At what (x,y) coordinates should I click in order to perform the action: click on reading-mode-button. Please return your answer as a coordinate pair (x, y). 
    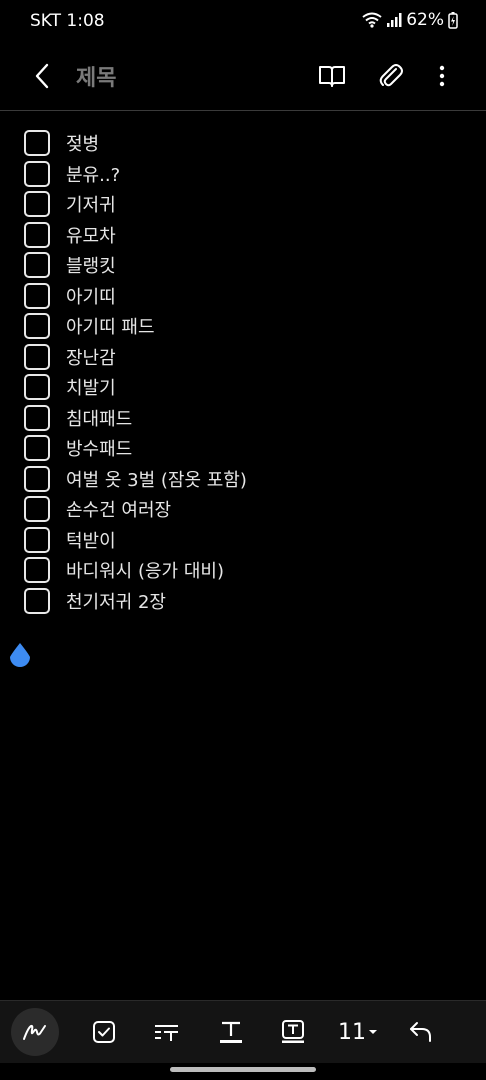
    Looking at the image, I should click on (332, 76).